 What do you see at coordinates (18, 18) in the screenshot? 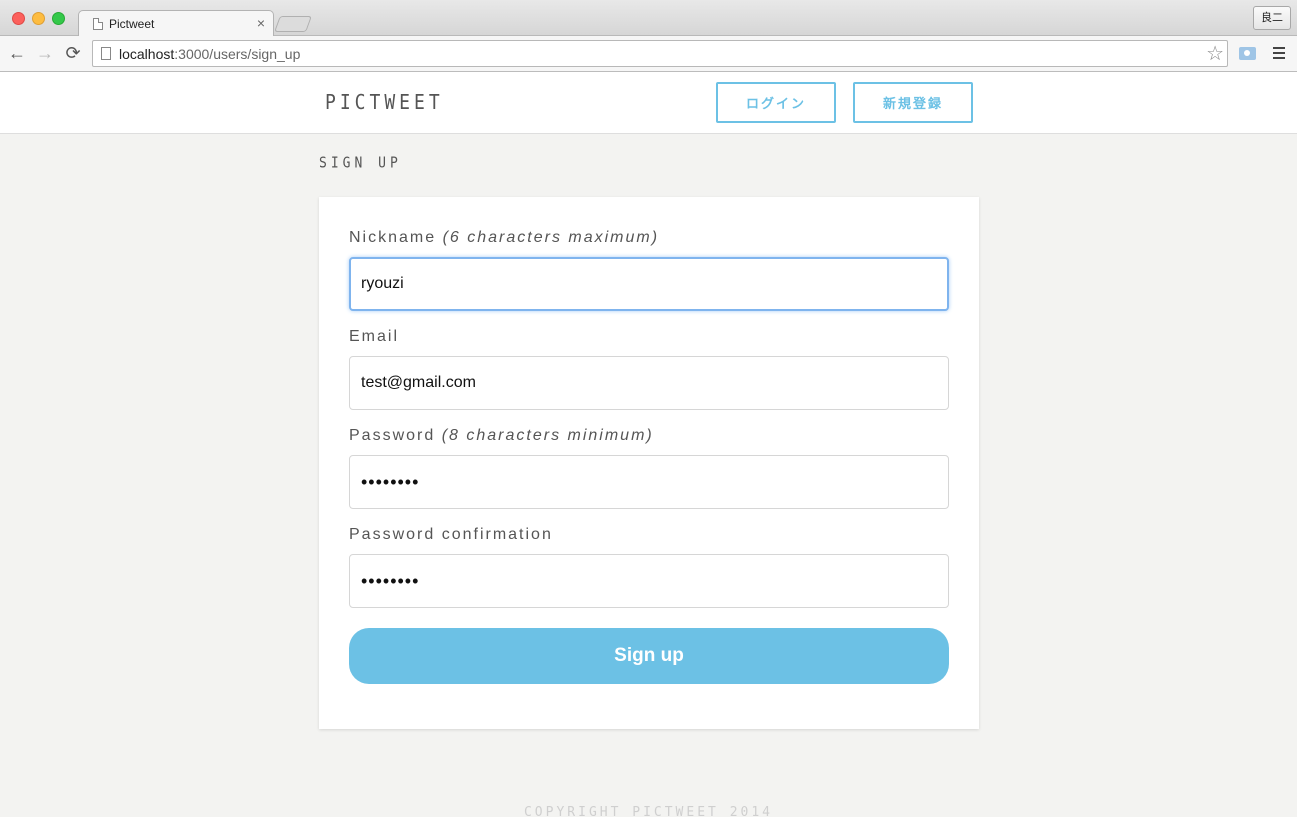
I see `close-window-button` at bounding box center [18, 18].